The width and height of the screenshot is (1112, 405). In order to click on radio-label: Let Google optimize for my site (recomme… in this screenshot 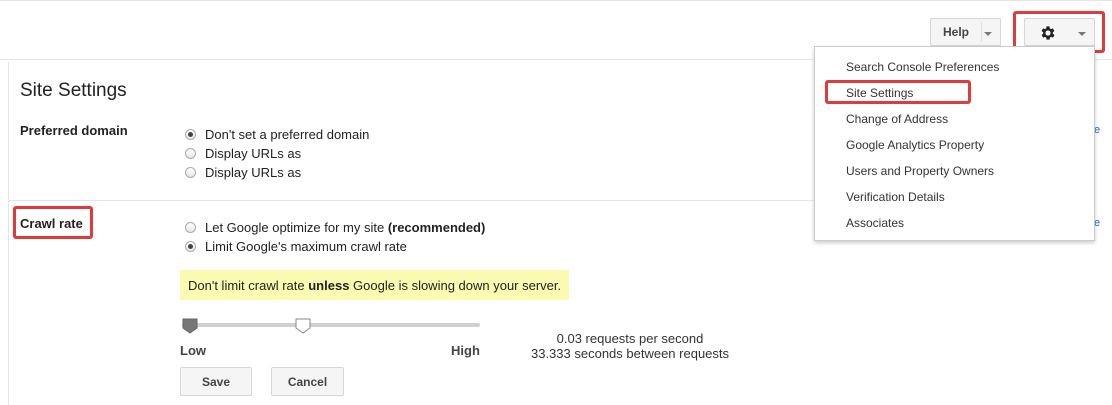, I will do `click(345, 227)`.